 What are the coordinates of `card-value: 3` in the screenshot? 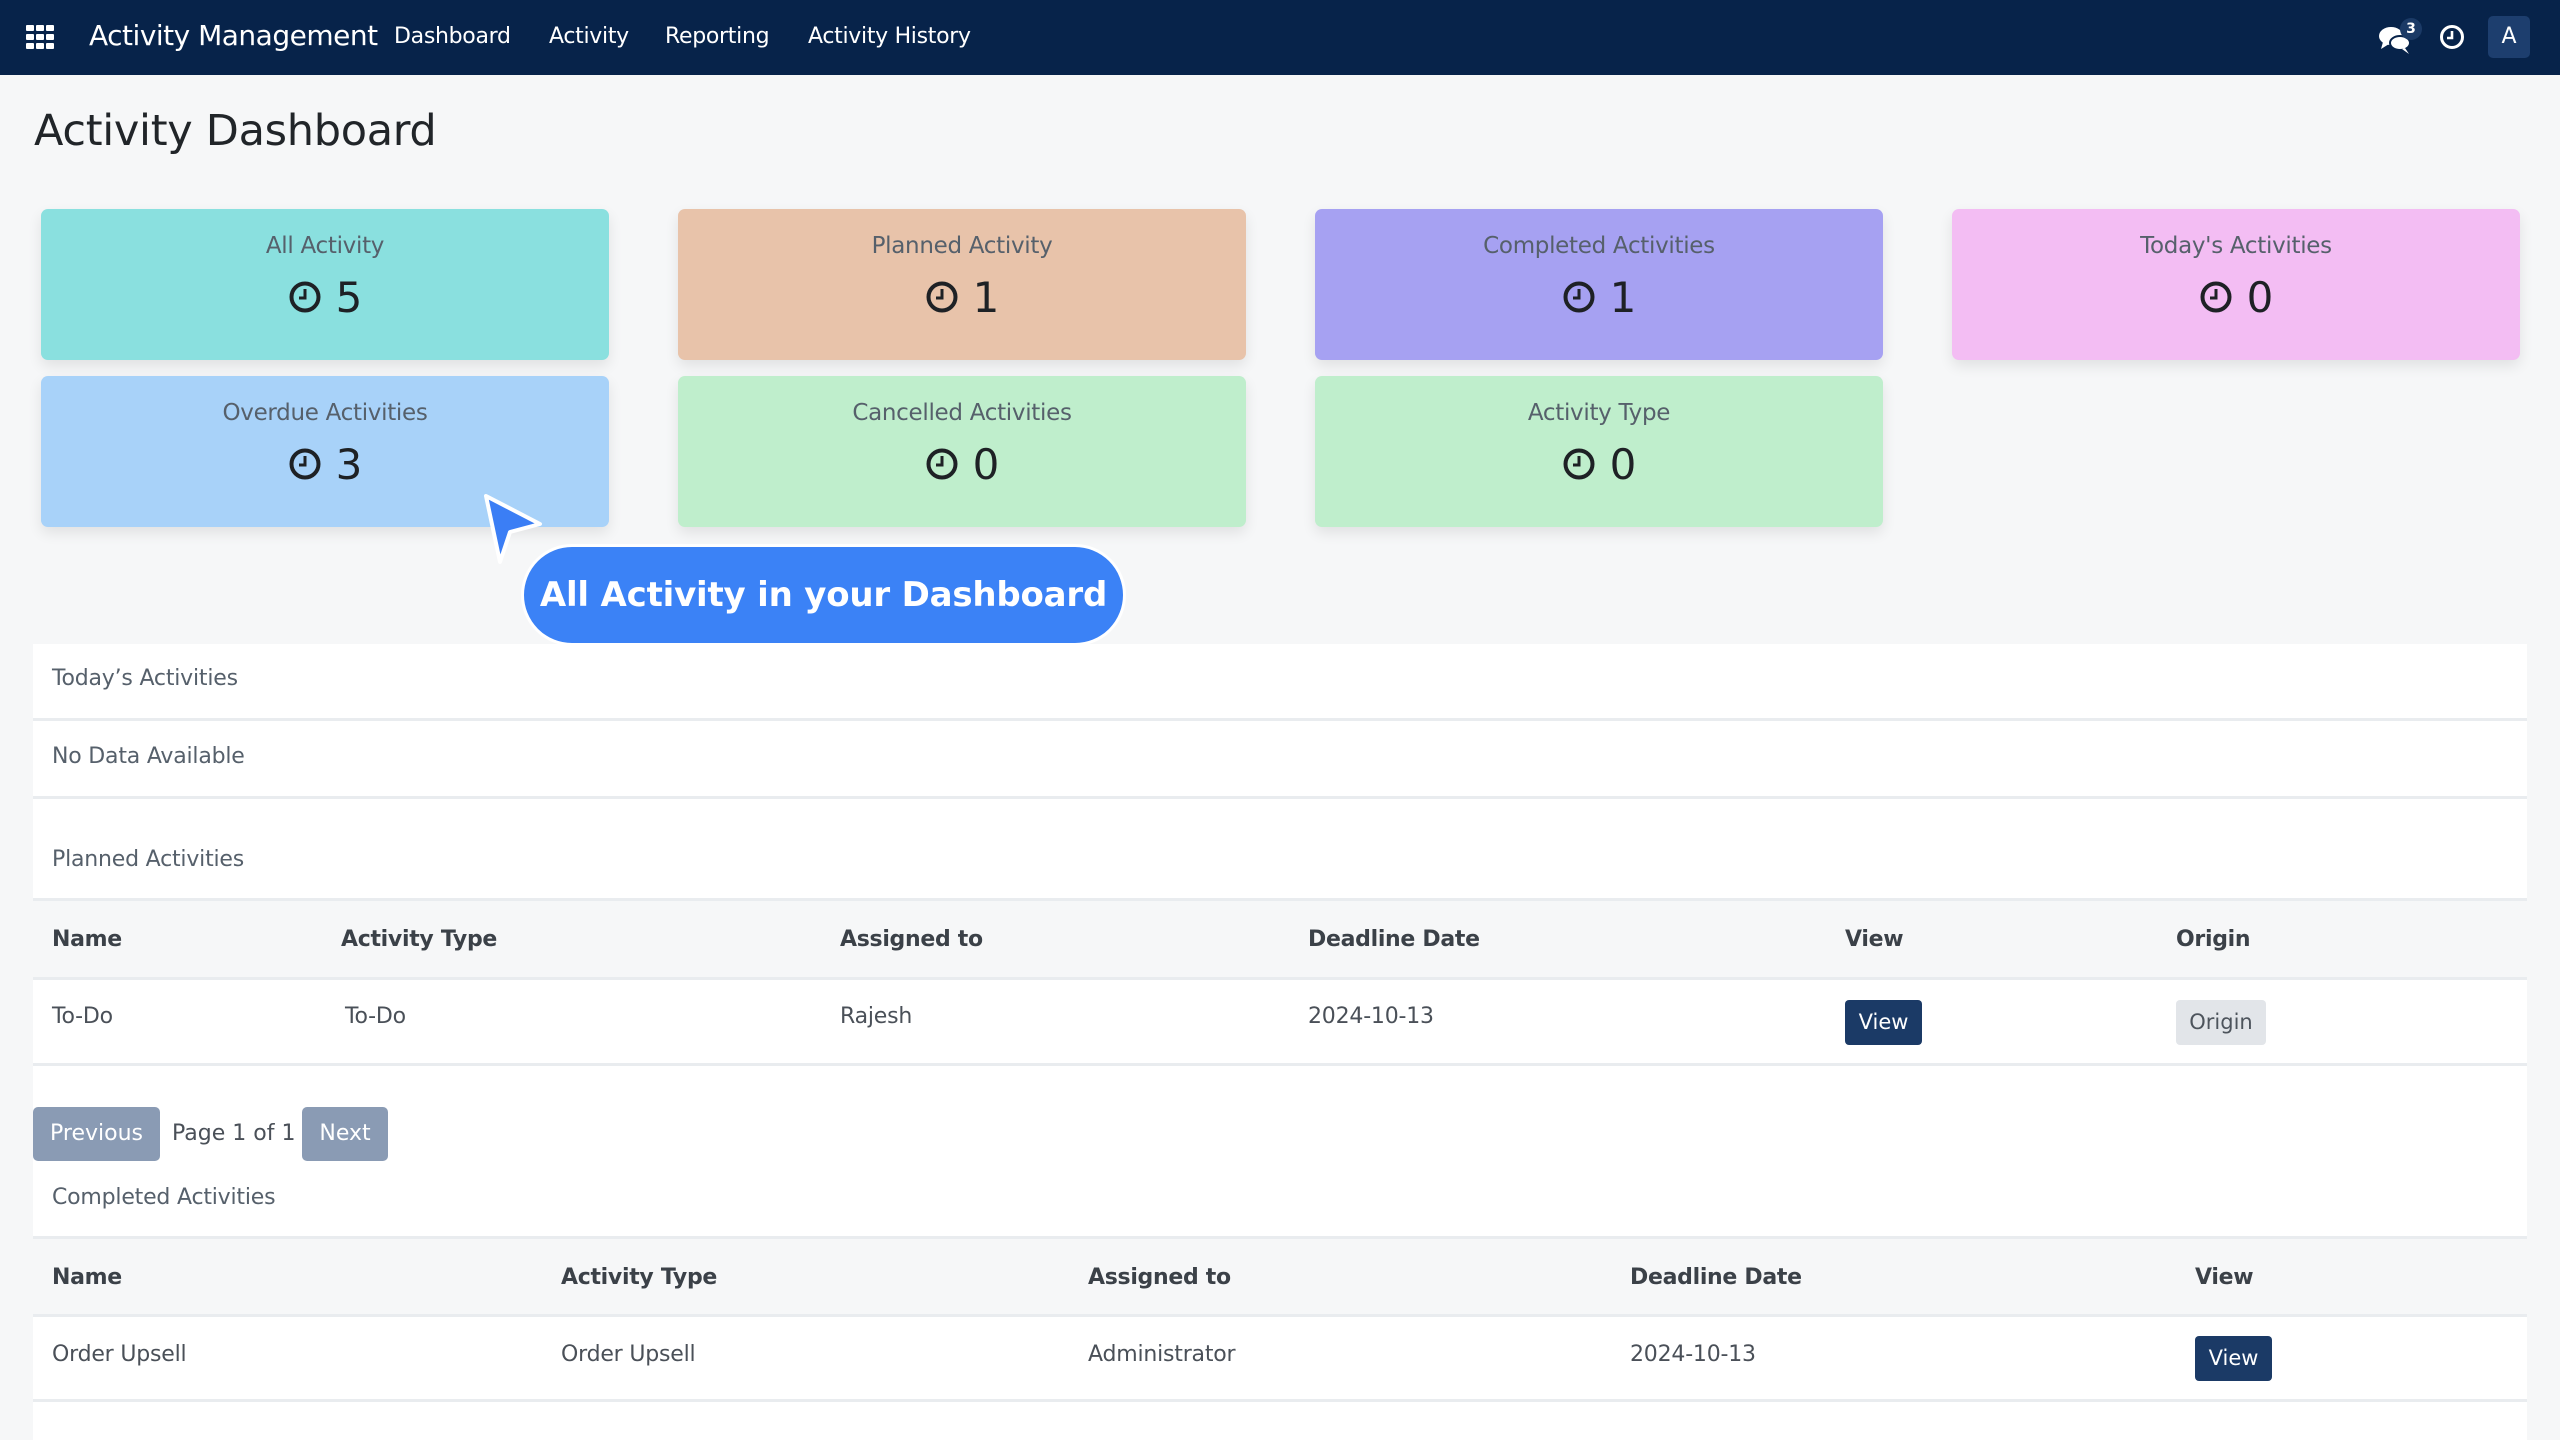 It's located at (325, 464).